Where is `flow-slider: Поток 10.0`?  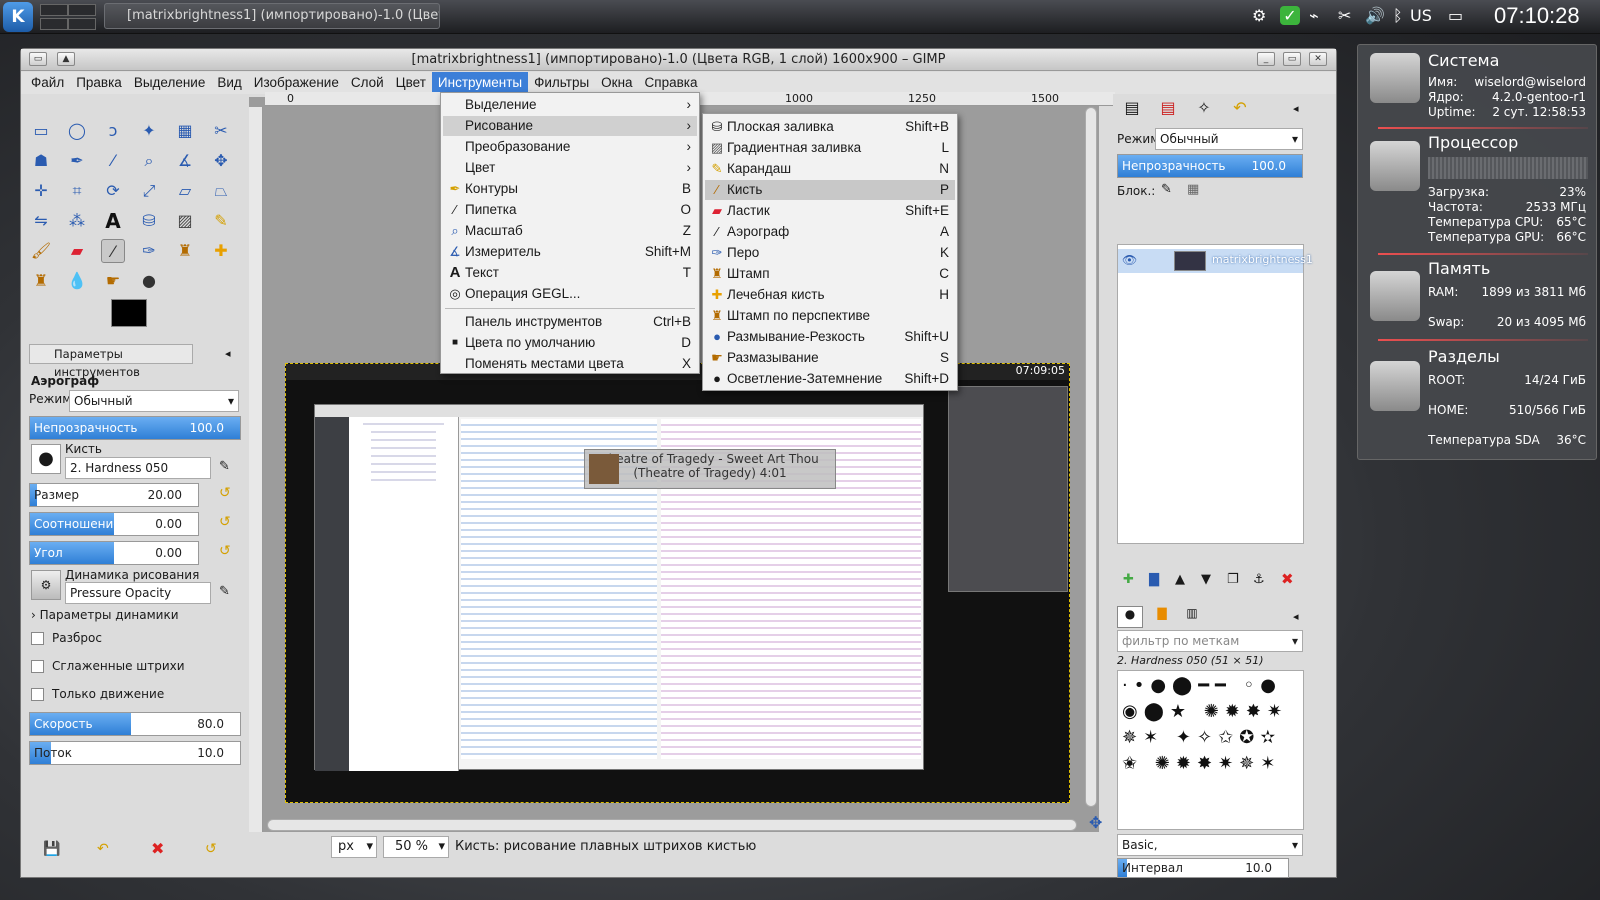
flow-slider: Поток 10.0 is located at coordinates (135, 753).